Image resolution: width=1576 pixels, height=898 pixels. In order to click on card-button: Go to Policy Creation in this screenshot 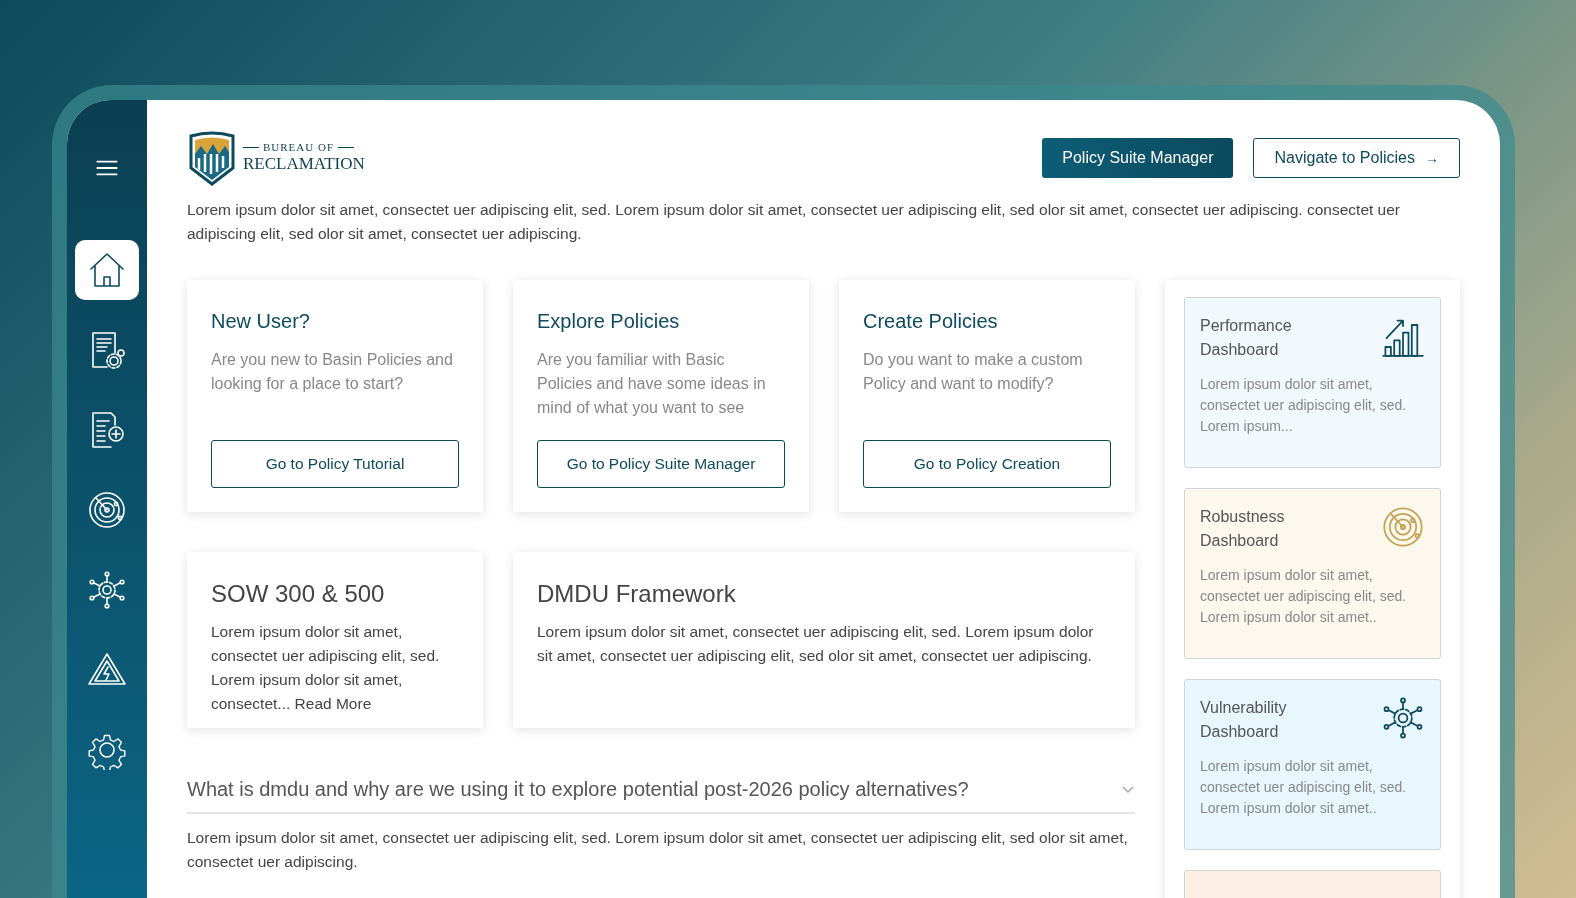, I will do `click(987, 464)`.